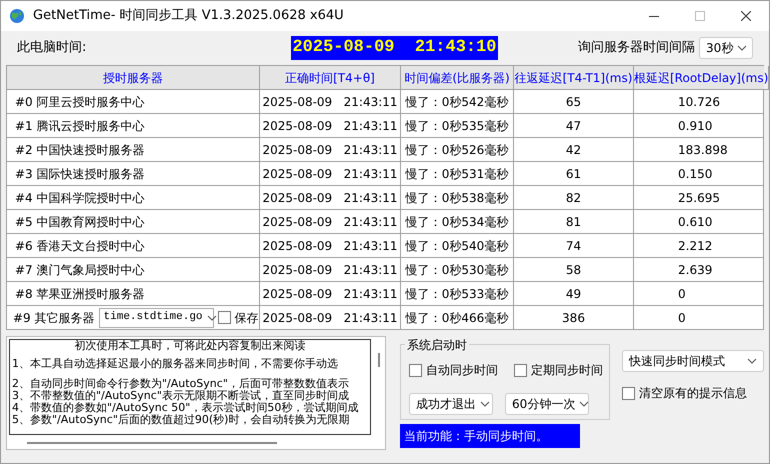 Image resolution: width=770 pixels, height=464 pixels. What do you see at coordinates (700, 16) in the screenshot?
I see `maximize-icon` at bounding box center [700, 16].